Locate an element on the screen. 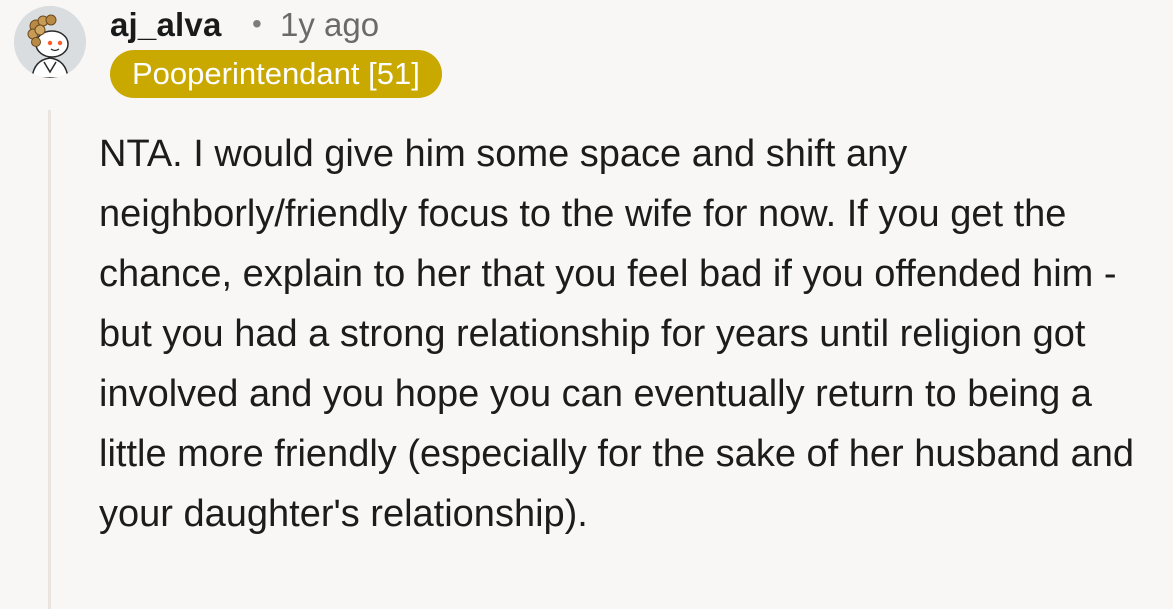 This screenshot has width=1173, height=609. timestamp: 1y ago is located at coordinates (330, 24).